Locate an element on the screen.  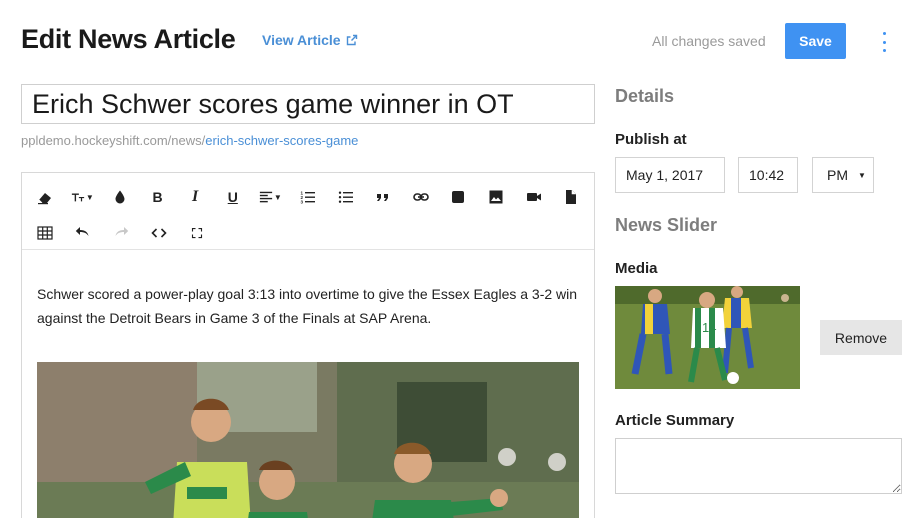
article-summary-field is located at coordinates (758, 466).